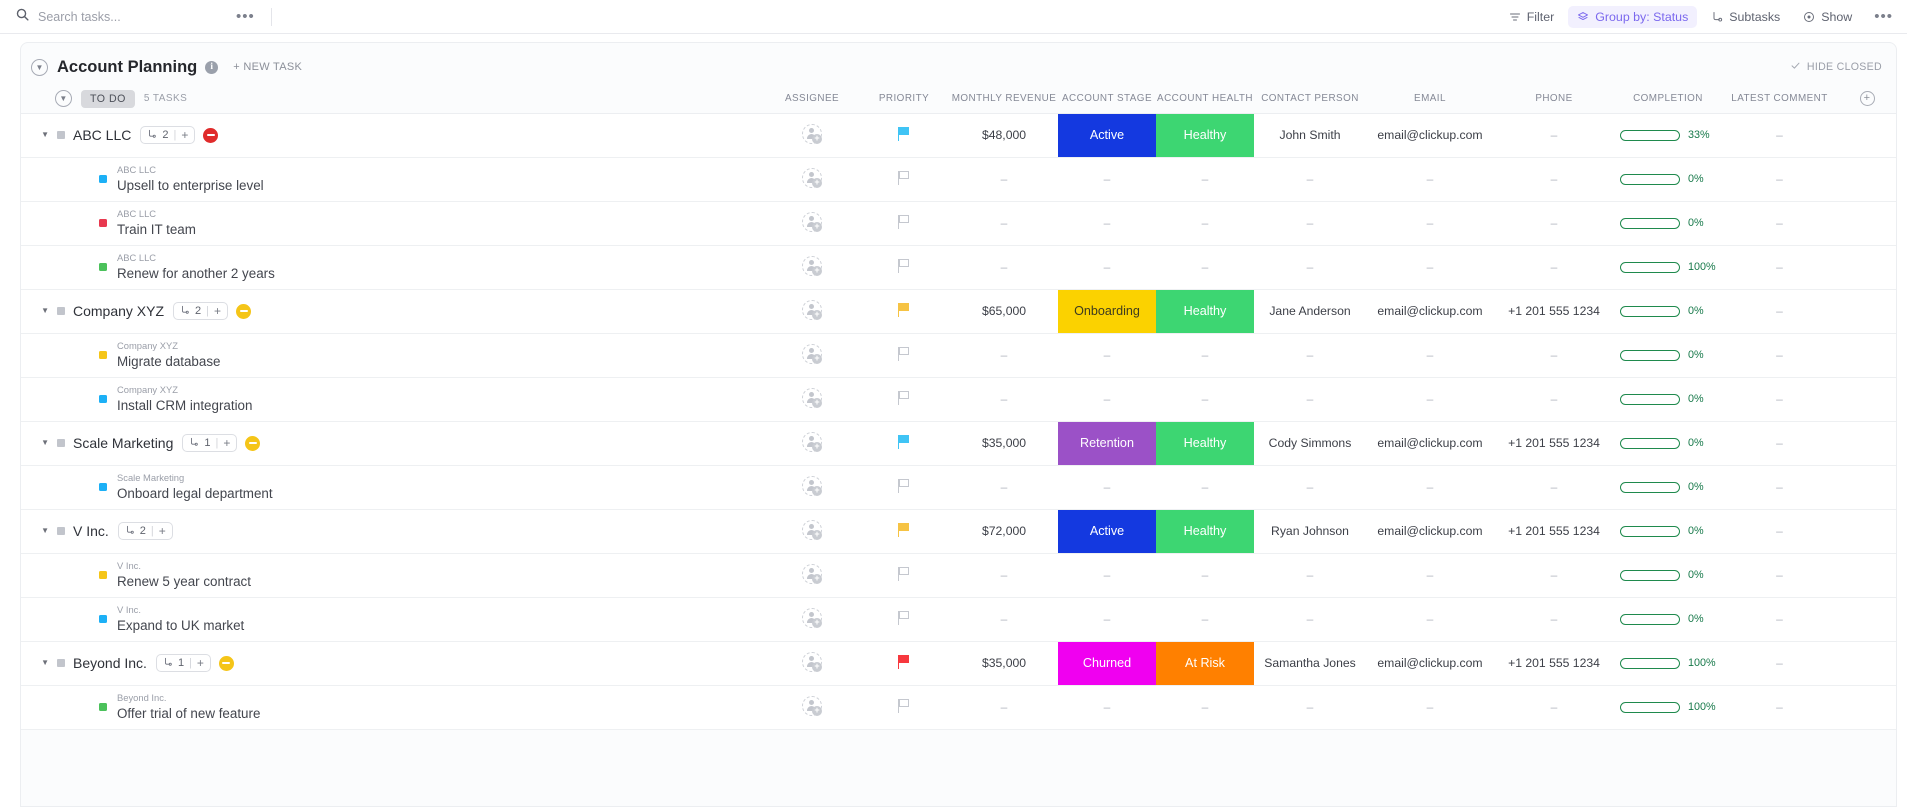  Describe the element at coordinates (812, 99) in the screenshot. I see `column-header-assignee: ASSIGNEE` at that location.